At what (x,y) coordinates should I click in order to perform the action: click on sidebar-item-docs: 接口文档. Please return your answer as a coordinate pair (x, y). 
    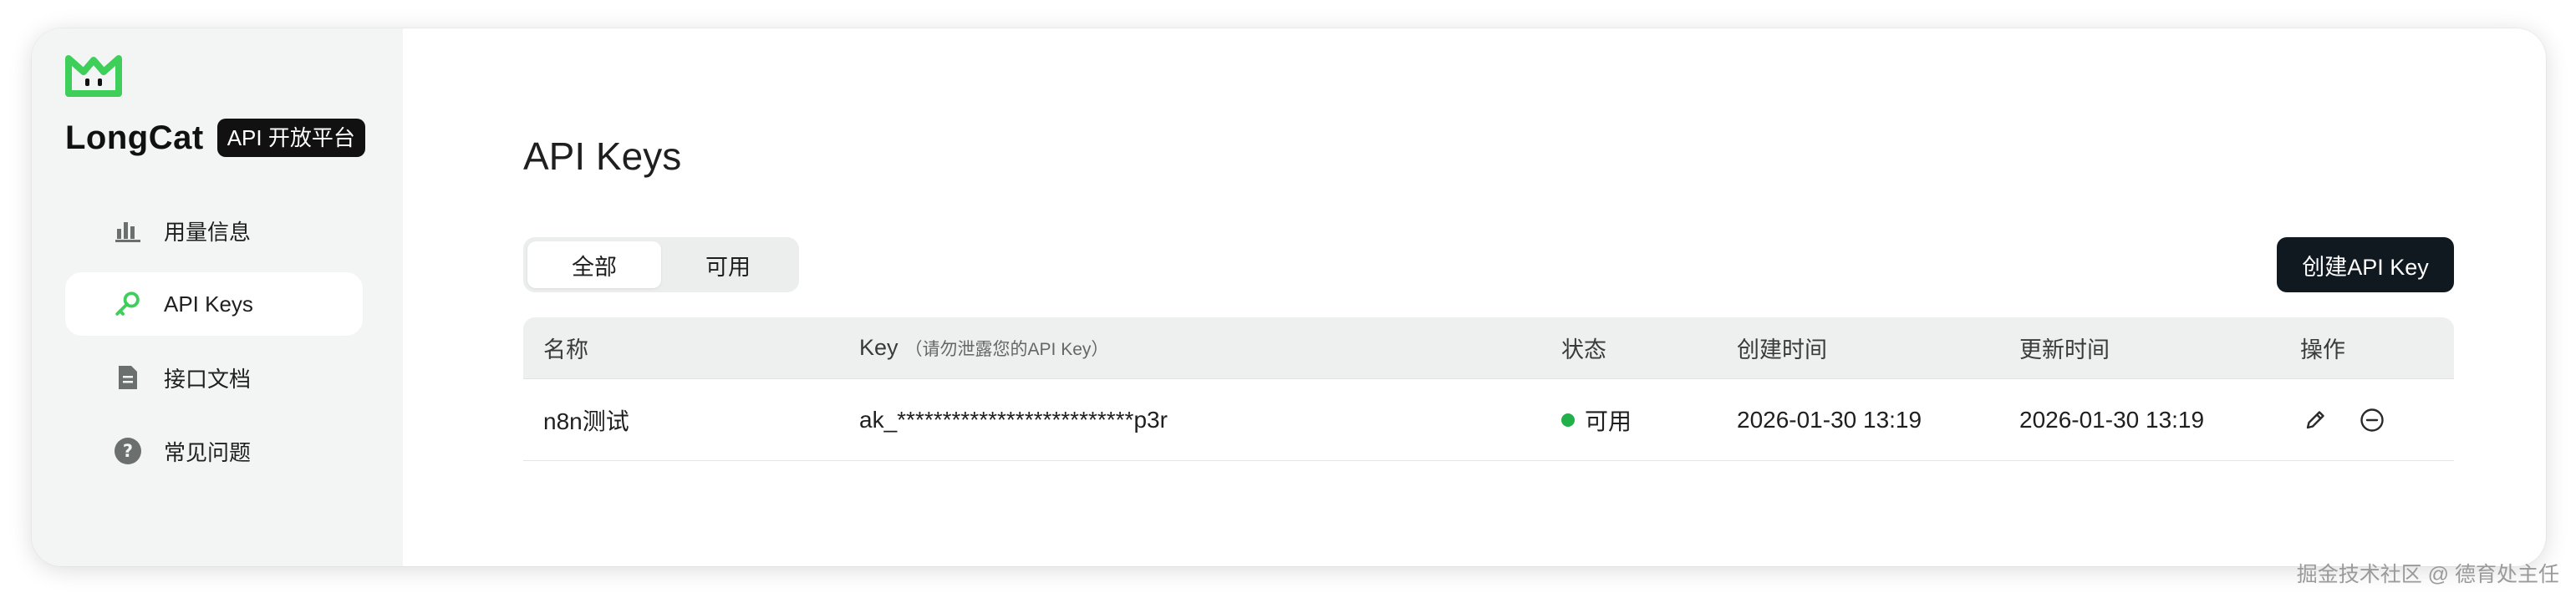
    Looking at the image, I should click on (214, 377).